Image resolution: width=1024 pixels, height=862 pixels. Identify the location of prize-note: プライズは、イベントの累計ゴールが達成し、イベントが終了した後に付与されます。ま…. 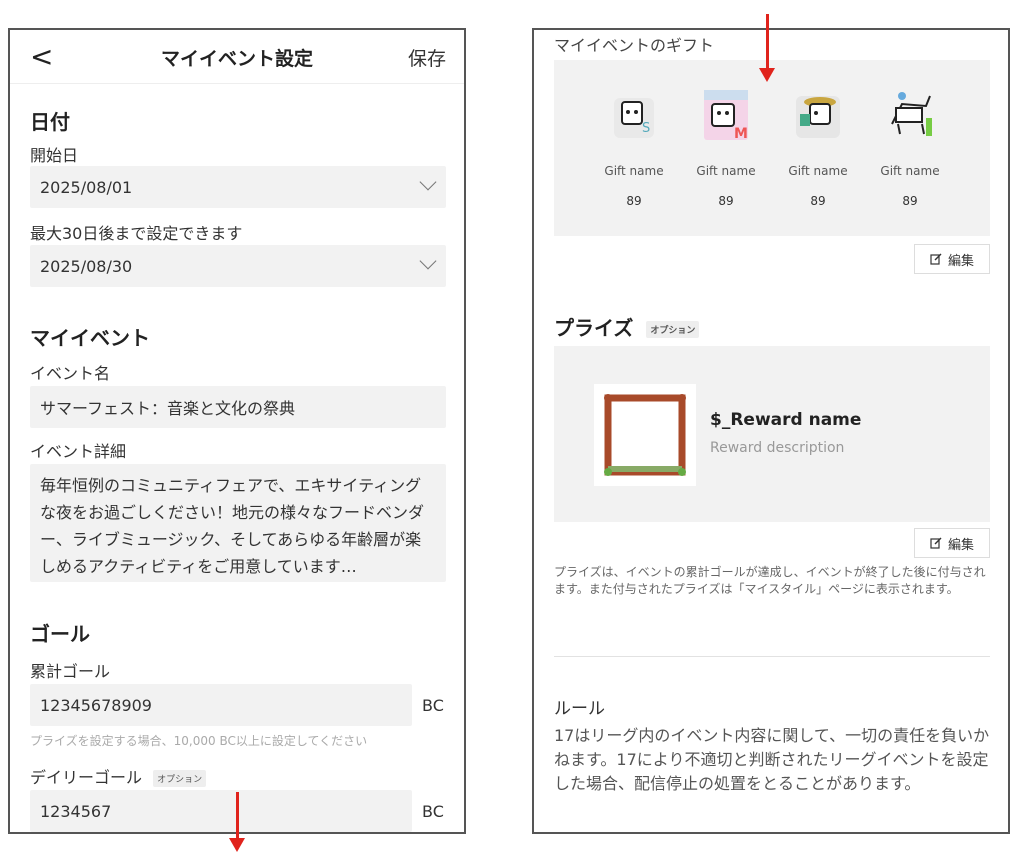
(770, 580).